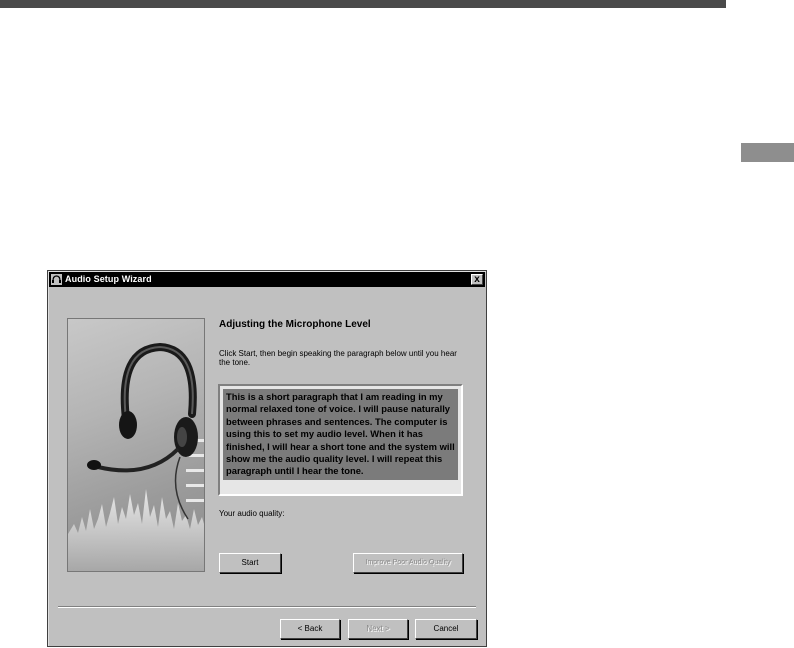 Image resolution: width=794 pixels, height=648 pixels. Describe the element at coordinates (56, 279) in the screenshot. I see `microphone-headset-icon` at that location.